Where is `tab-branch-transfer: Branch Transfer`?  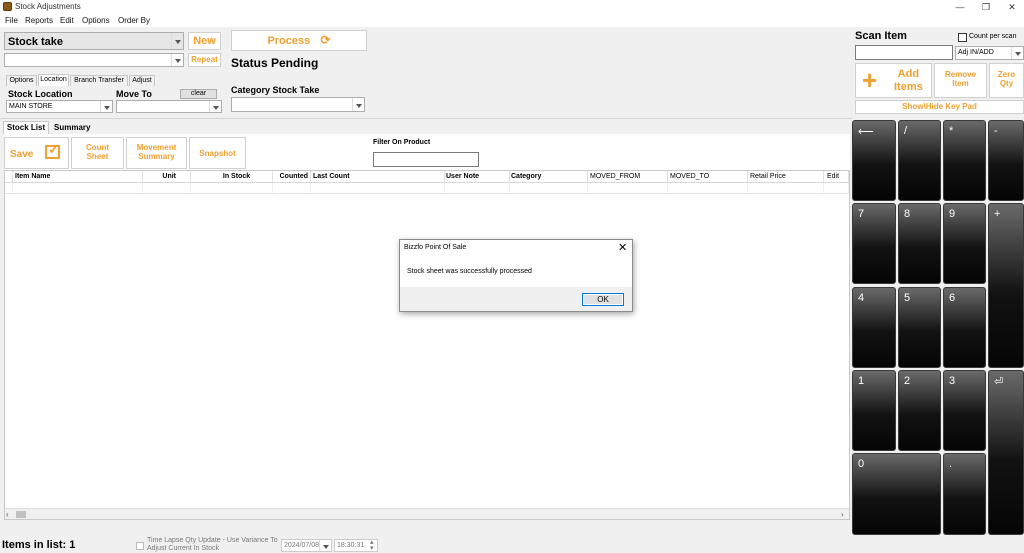 tab-branch-transfer: Branch Transfer is located at coordinates (99, 80).